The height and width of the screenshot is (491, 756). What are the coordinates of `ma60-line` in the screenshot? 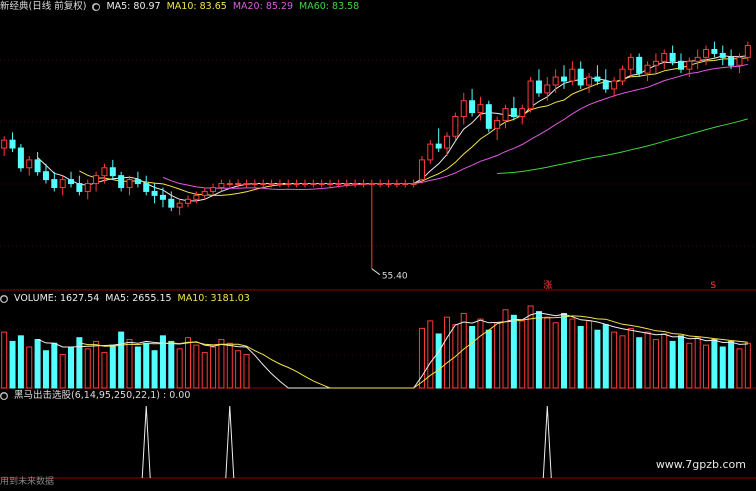 It's located at (622, 146).